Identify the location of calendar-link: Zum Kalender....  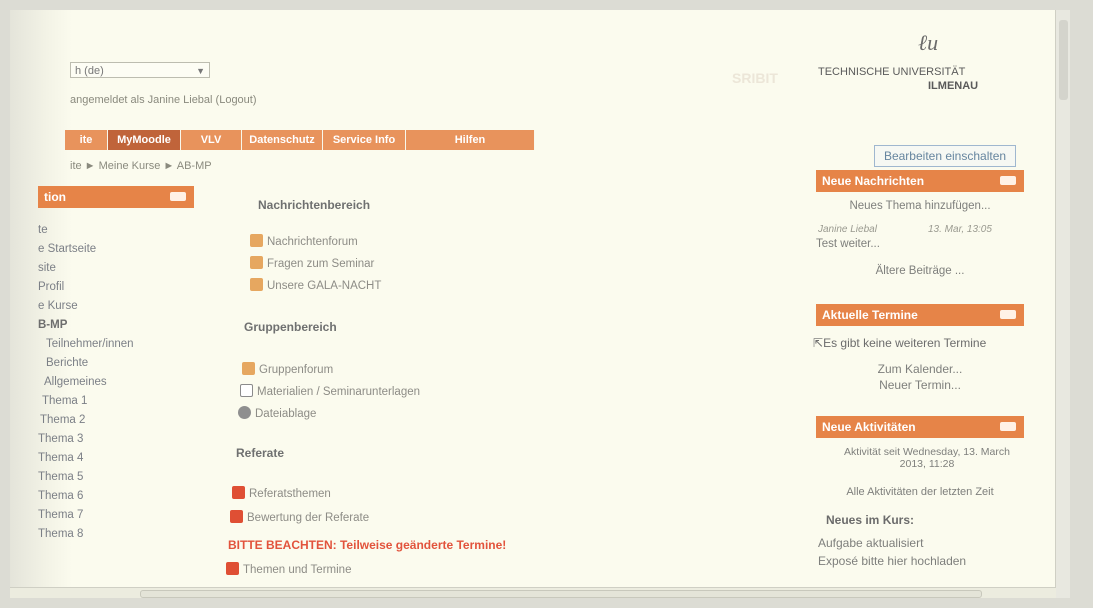
(920, 369).